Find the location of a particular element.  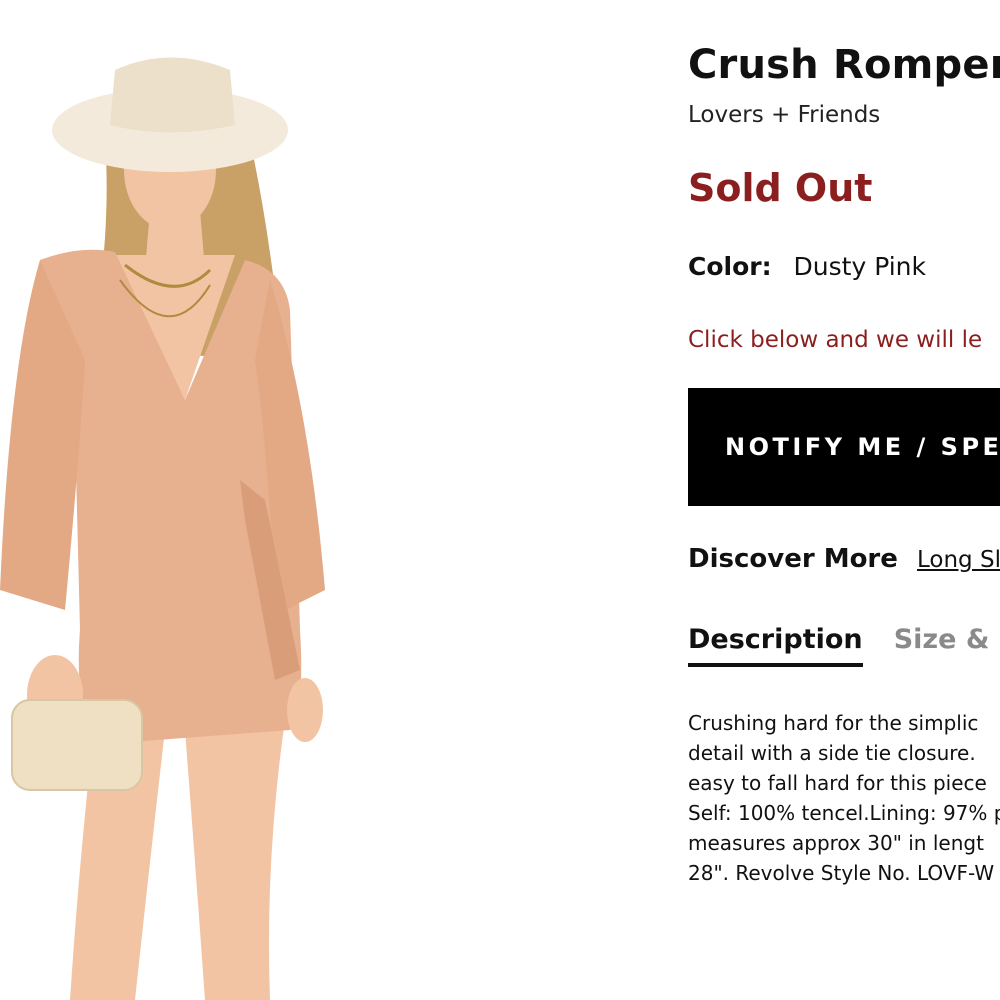

discover-more: Discover More Long Sle is located at coordinates (844, 559).